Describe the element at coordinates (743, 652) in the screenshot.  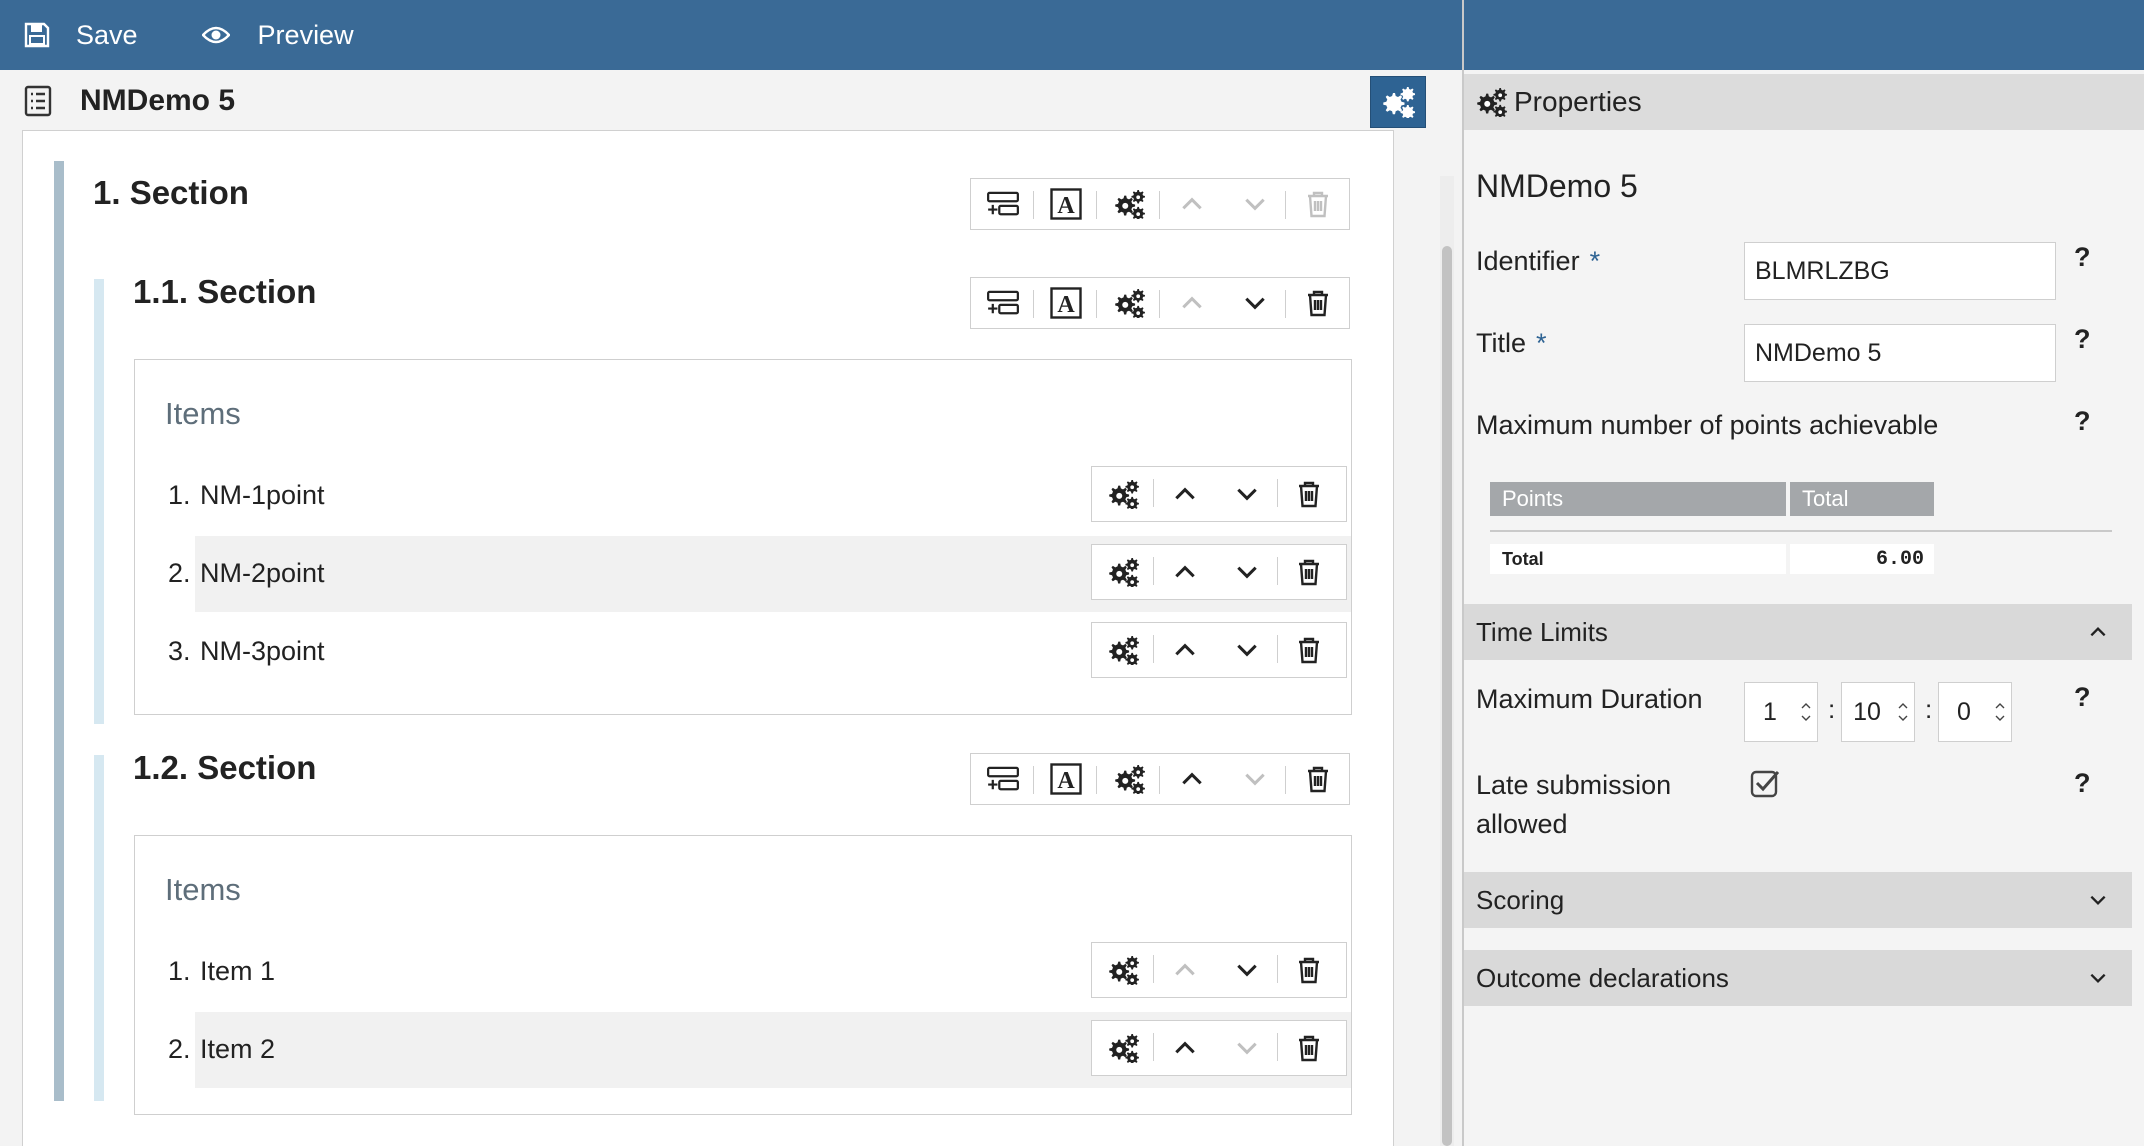
I see `item-row: 3. NM-3point` at that location.